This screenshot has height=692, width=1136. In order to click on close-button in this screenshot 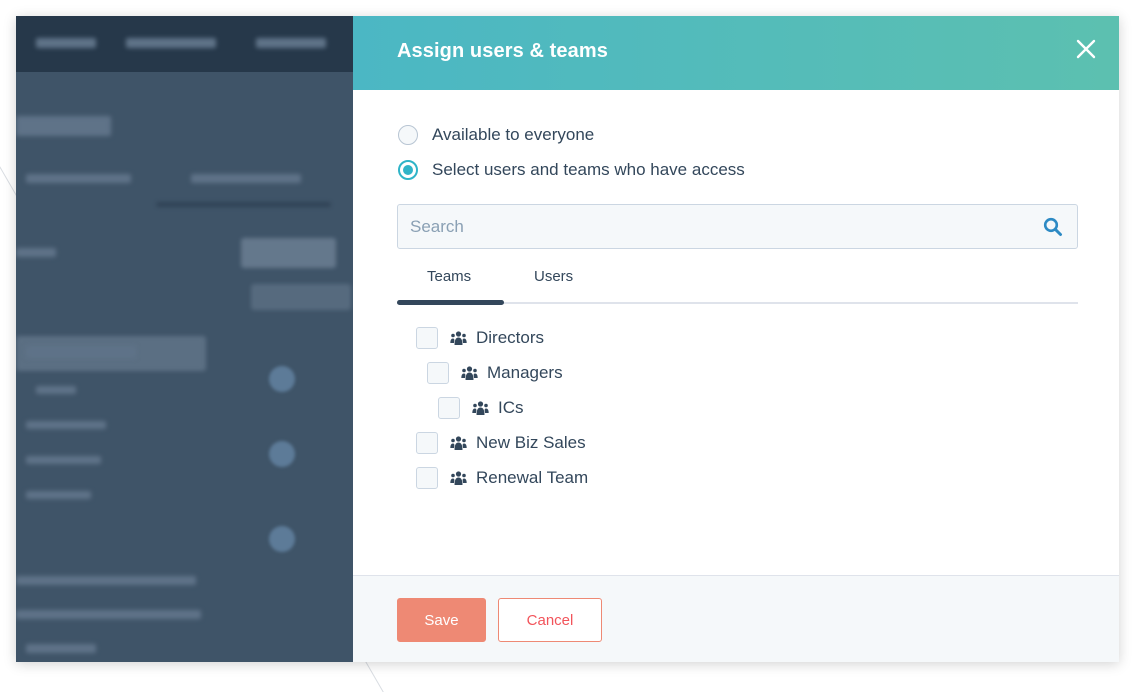, I will do `click(1086, 49)`.